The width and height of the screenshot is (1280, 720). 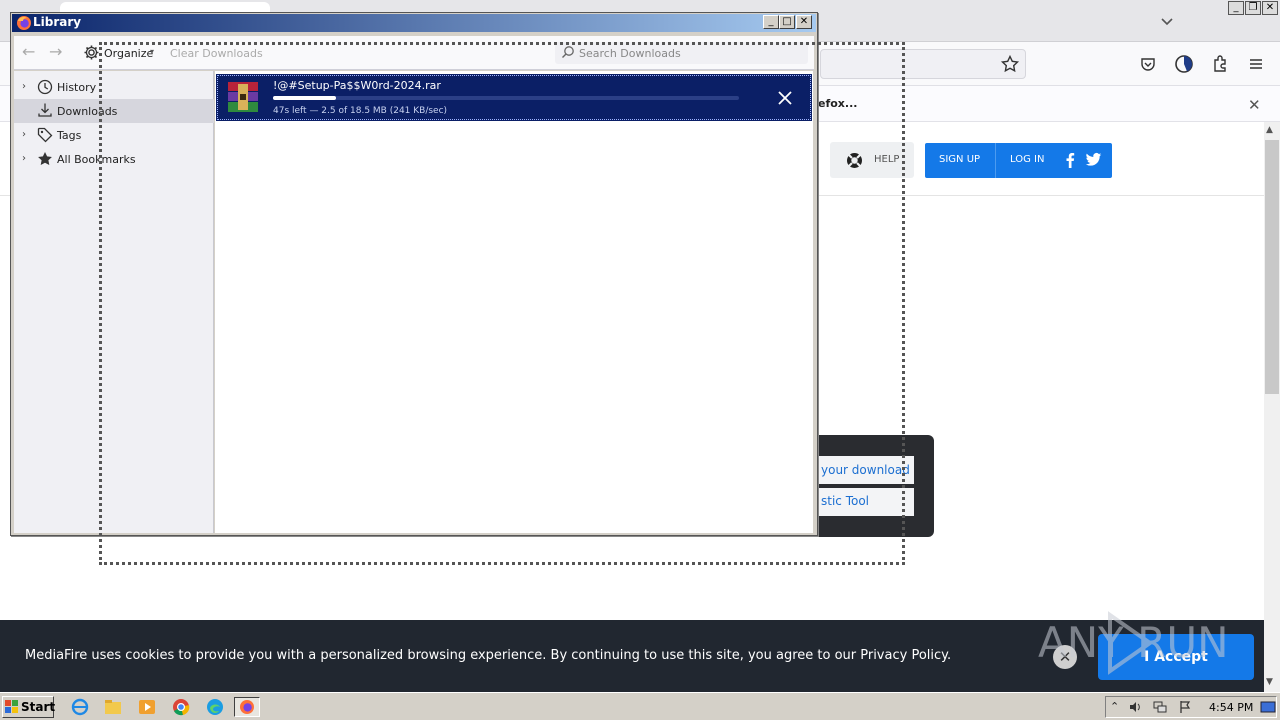 I want to click on cancel-download-icon, so click(x=785, y=98).